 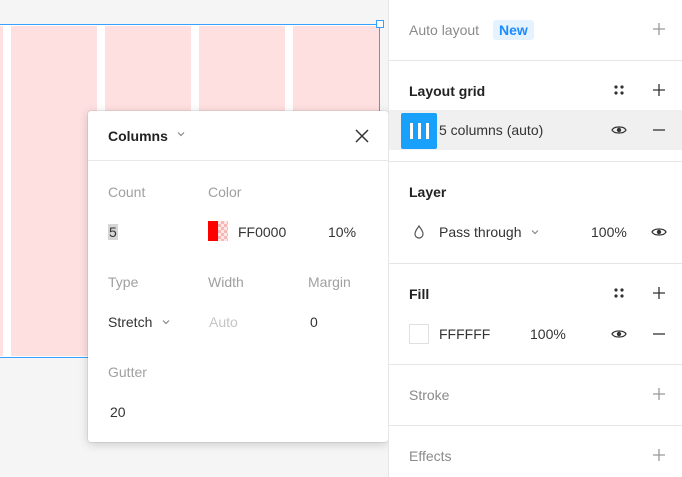 I want to click on width-input: Auto, so click(x=223, y=322).